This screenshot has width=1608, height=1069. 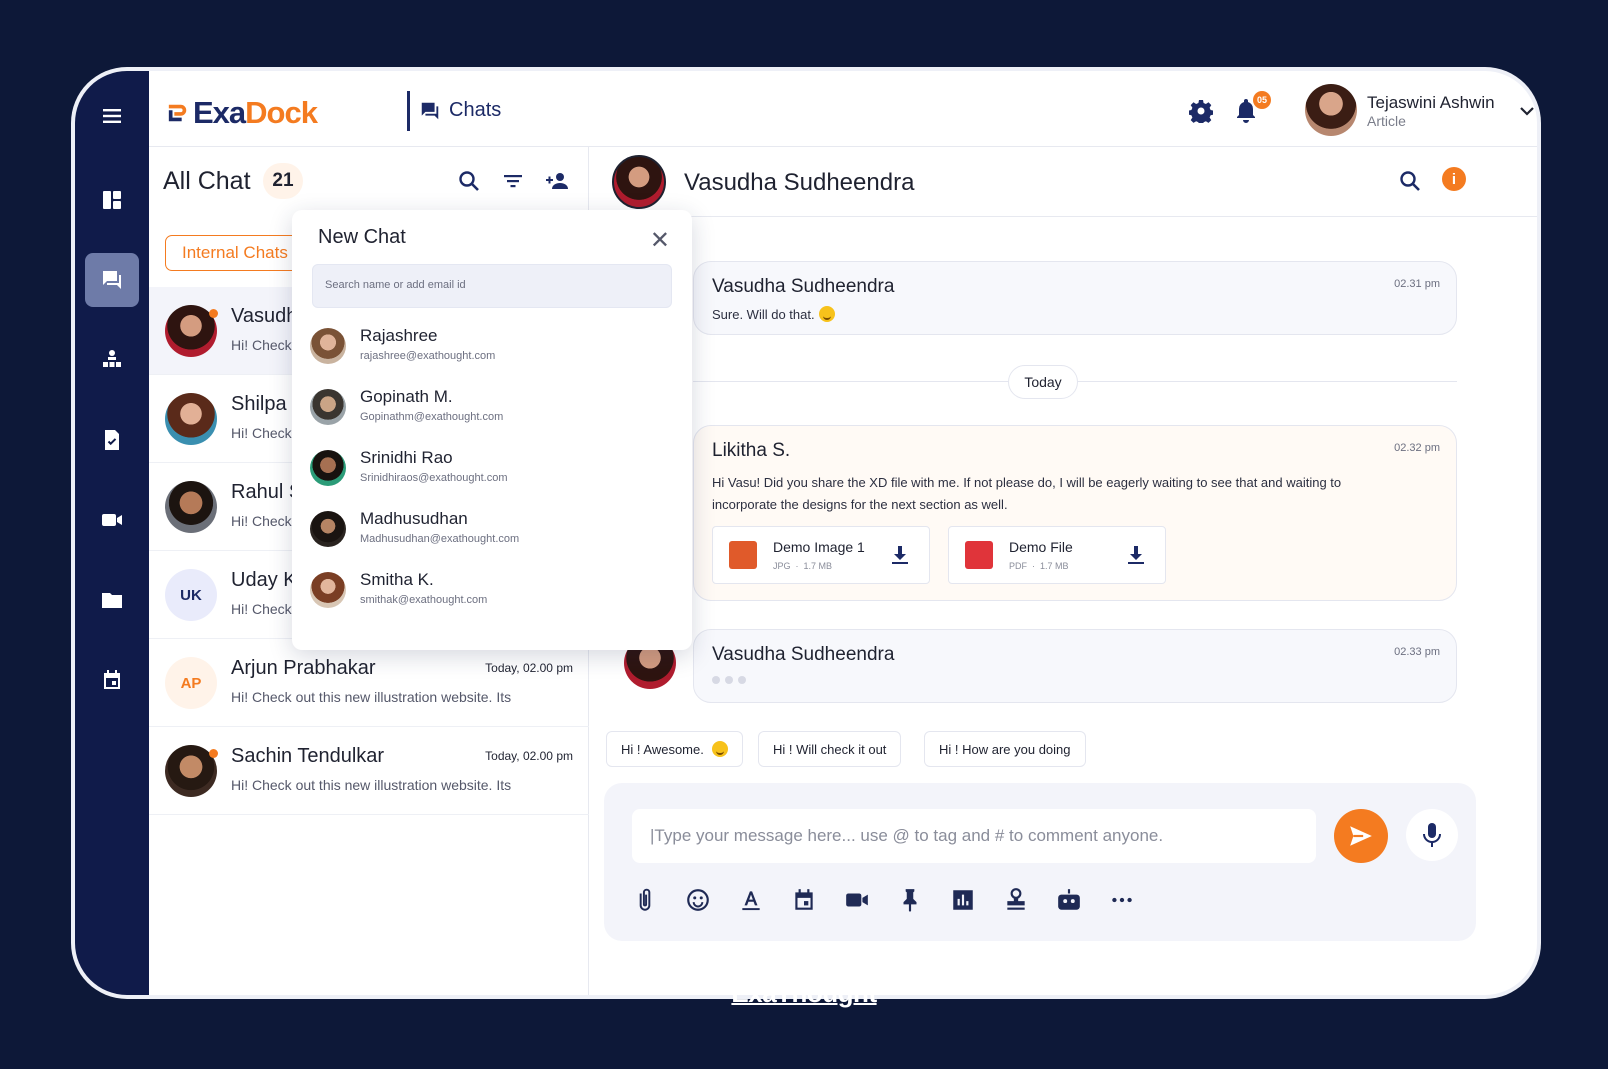 I want to click on jpg-file-icon, so click(x=743, y=555).